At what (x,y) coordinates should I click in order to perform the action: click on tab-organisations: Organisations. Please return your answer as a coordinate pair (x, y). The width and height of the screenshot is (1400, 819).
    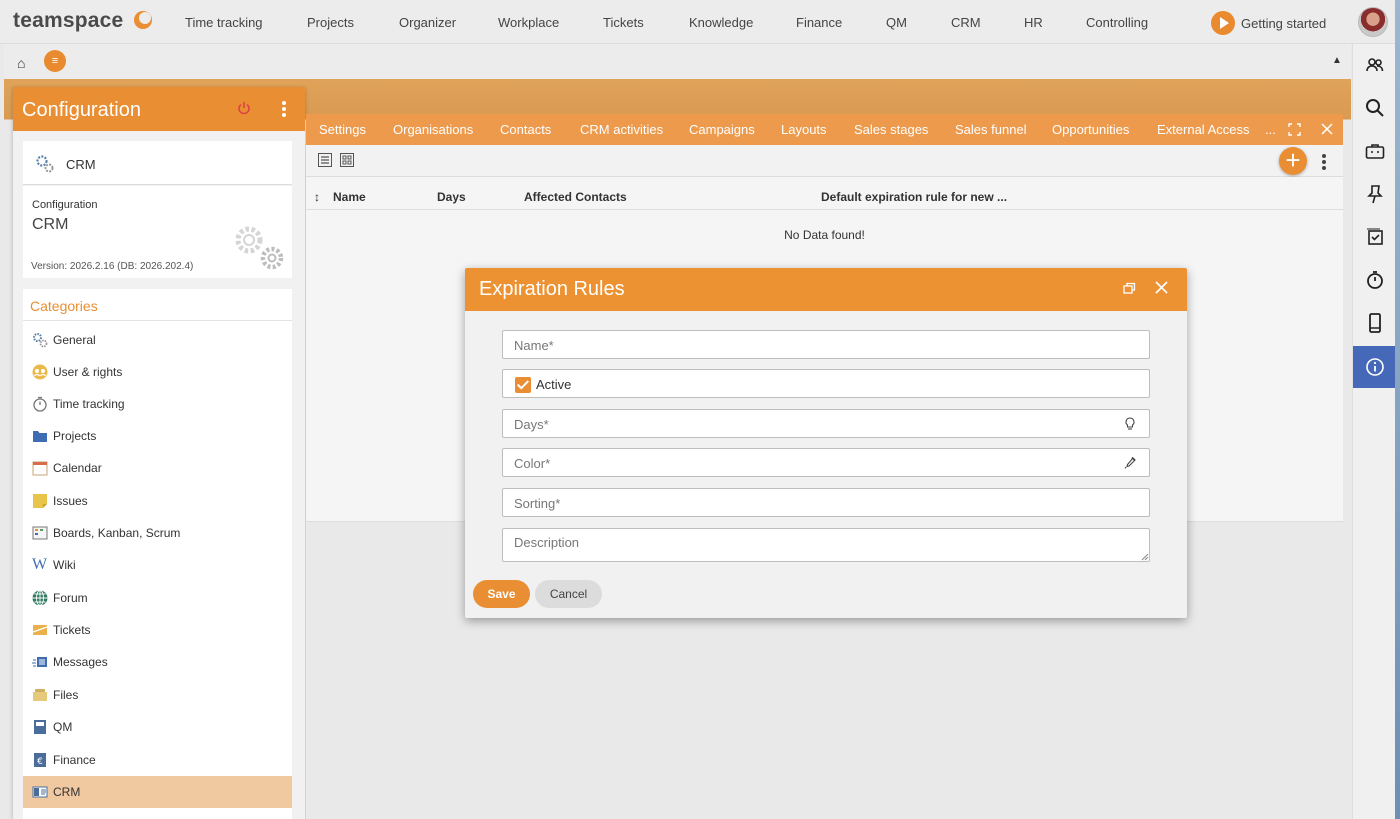
    Looking at the image, I should click on (433, 129).